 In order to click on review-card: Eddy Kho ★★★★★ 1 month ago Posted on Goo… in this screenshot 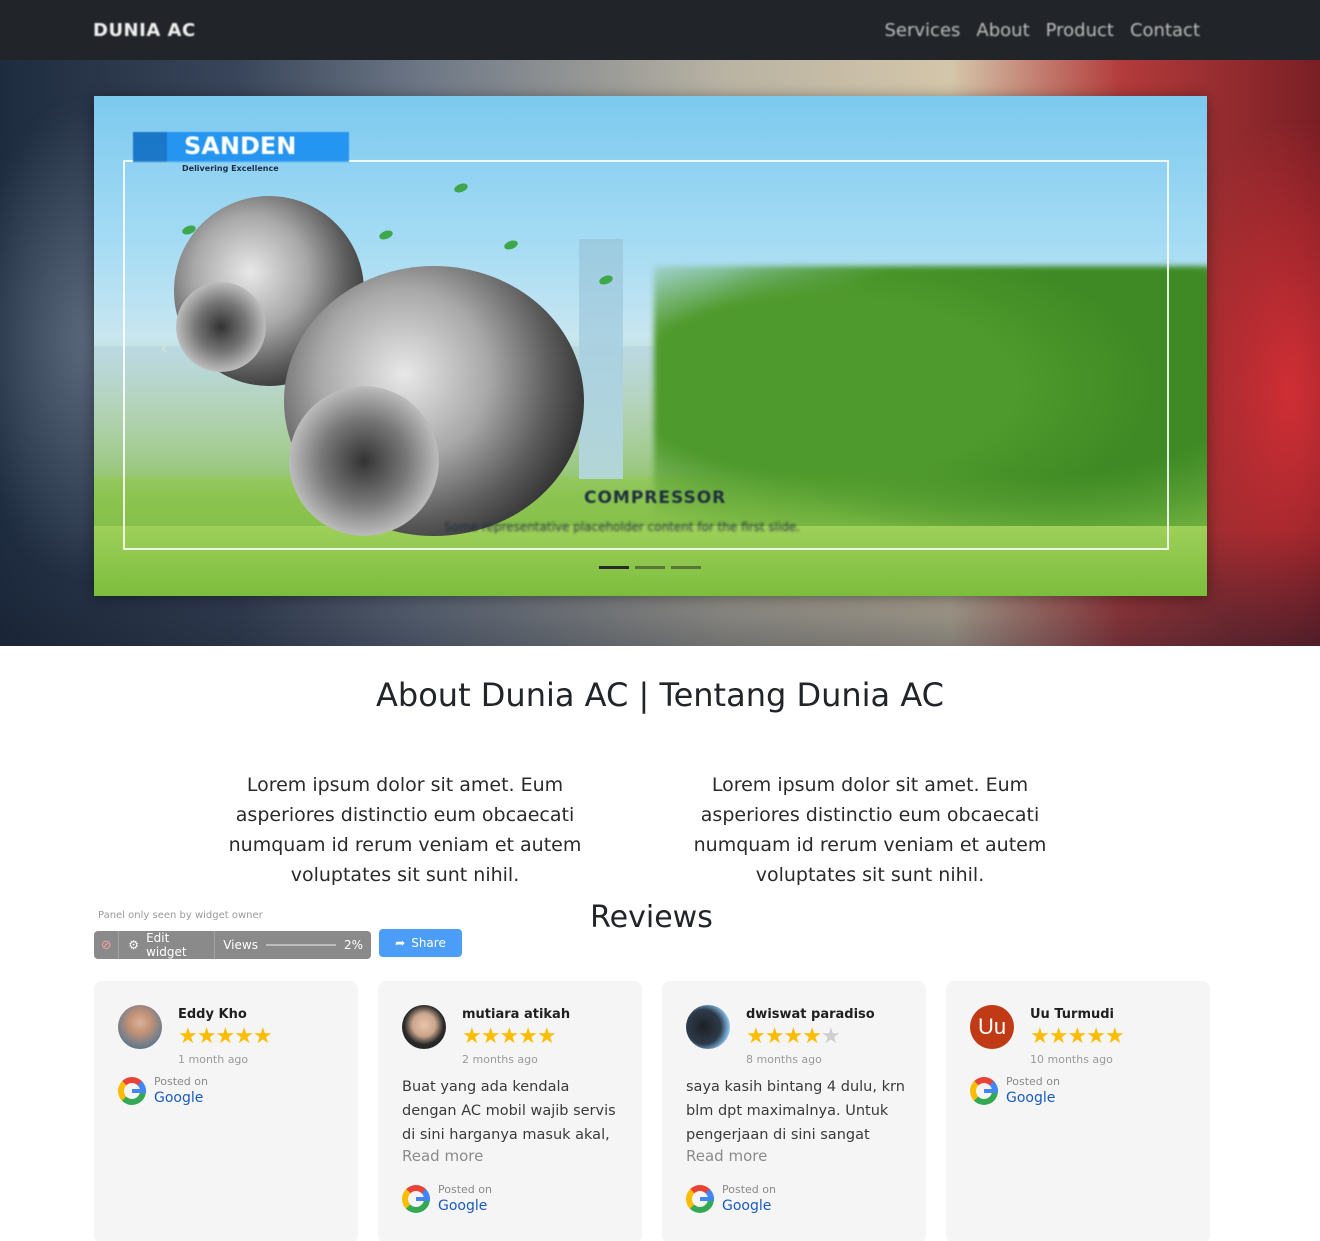, I will do `click(226, 1111)`.